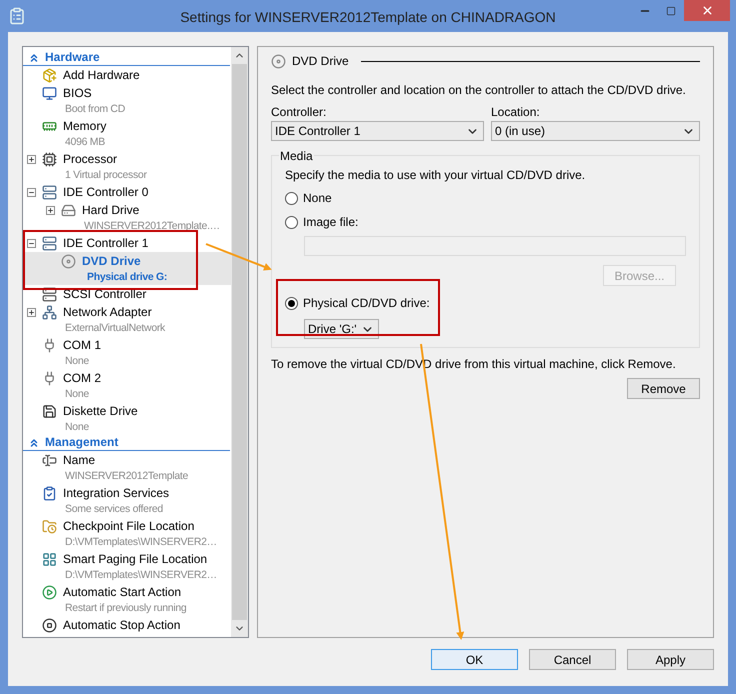  What do you see at coordinates (17, 16) in the screenshot?
I see `app-icon` at bounding box center [17, 16].